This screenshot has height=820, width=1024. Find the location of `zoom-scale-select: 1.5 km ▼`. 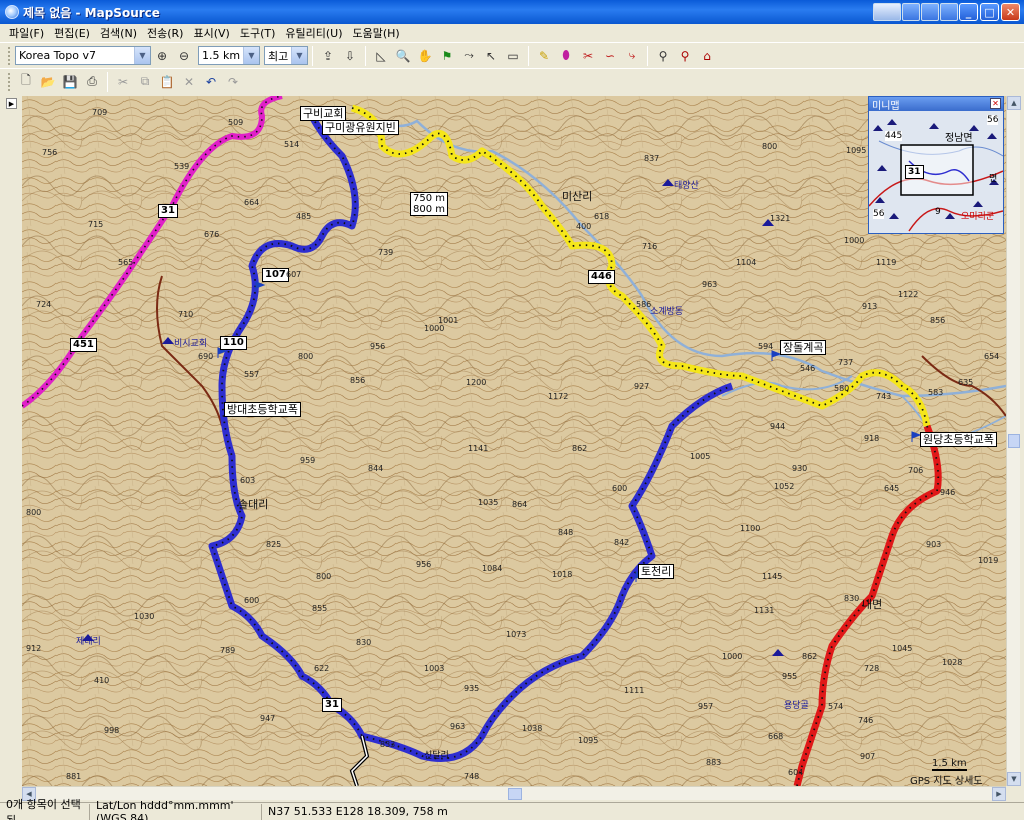

zoom-scale-select: 1.5 km ▼ is located at coordinates (229, 55).